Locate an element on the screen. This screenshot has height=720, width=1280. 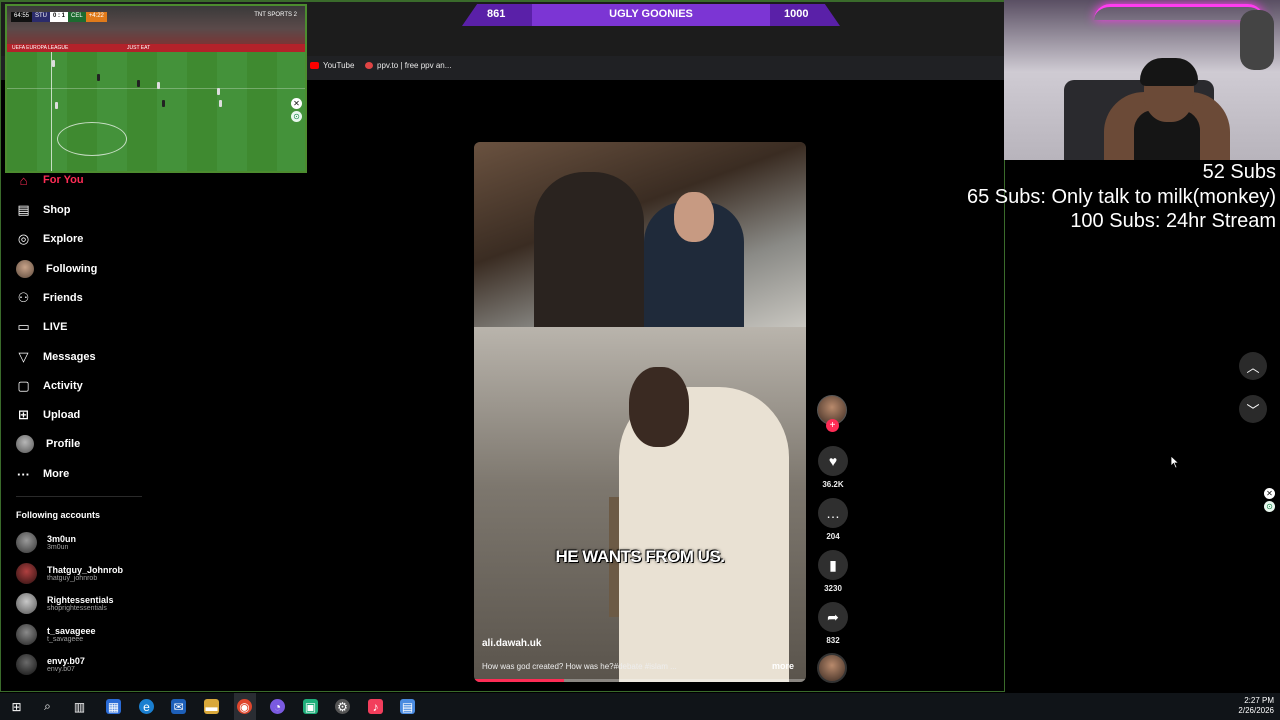
clock-date: 2/26/2026 is located at coordinates (1256, 710).